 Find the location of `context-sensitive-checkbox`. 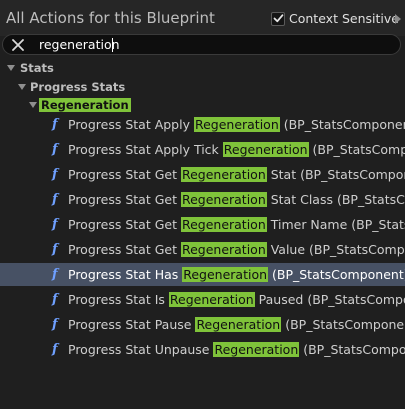

context-sensitive-checkbox is located at coordinates (278, 18).